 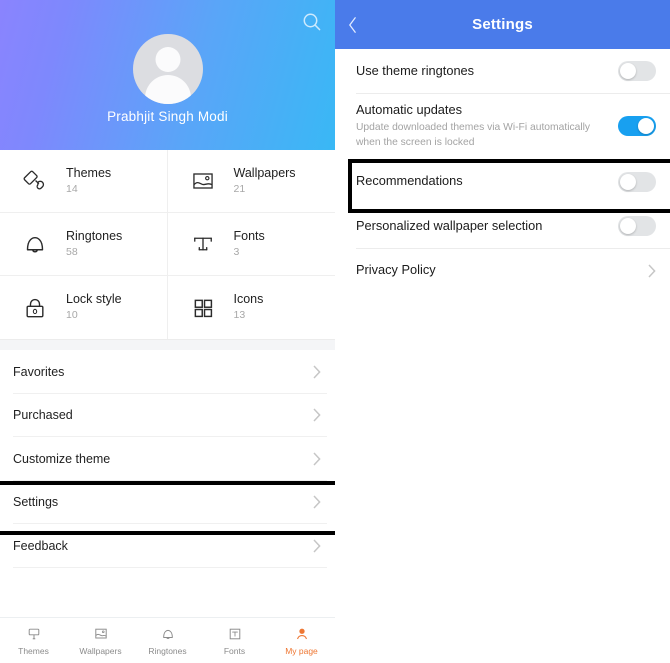 What do you see at coordinates (637, 226) in the screenshot?
I see `toggle-personalized-wallpaper-selection` at bounding box center [637, 226].